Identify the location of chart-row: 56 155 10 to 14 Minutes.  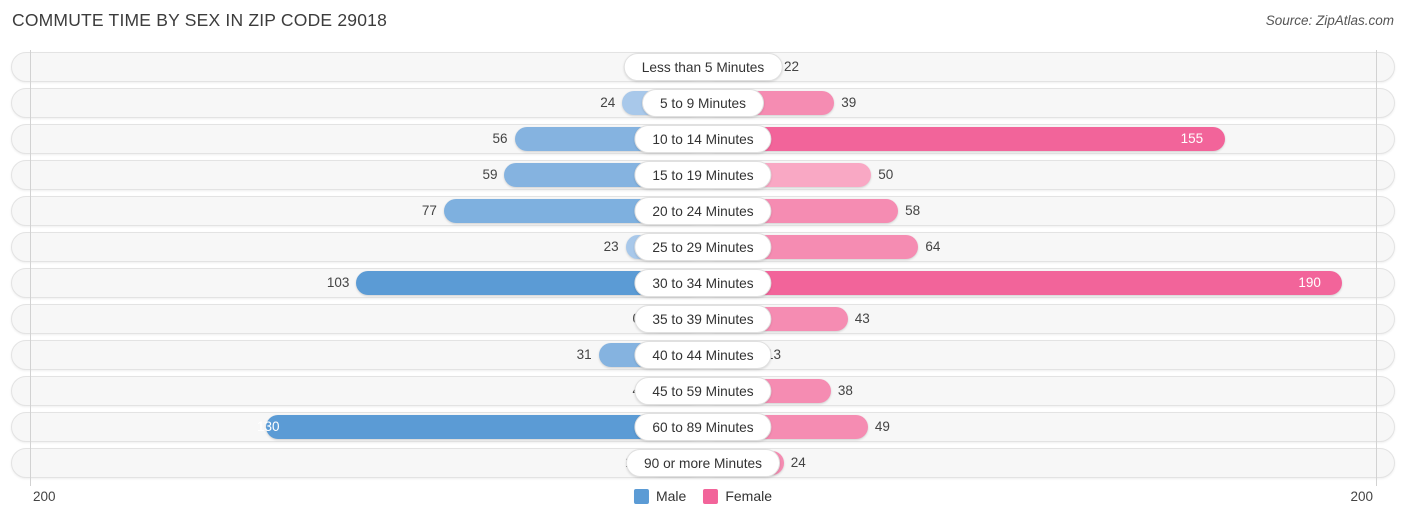
(703, 139).